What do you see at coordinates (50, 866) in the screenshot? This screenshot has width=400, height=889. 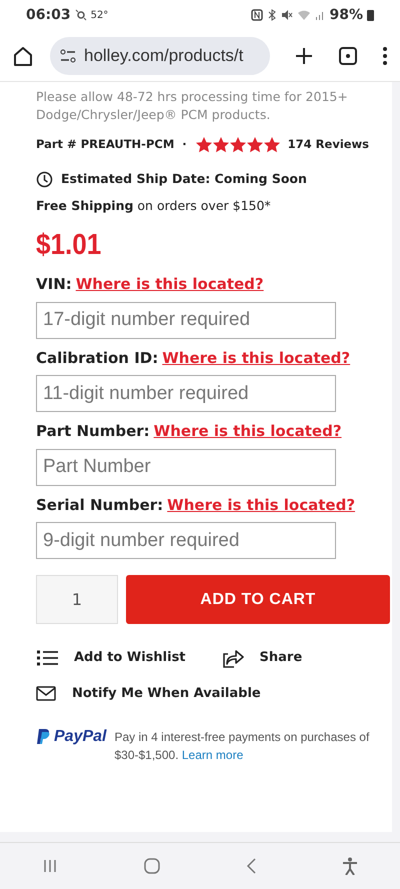 I see `recent-apps-icon` at bounding box center [50, 866].